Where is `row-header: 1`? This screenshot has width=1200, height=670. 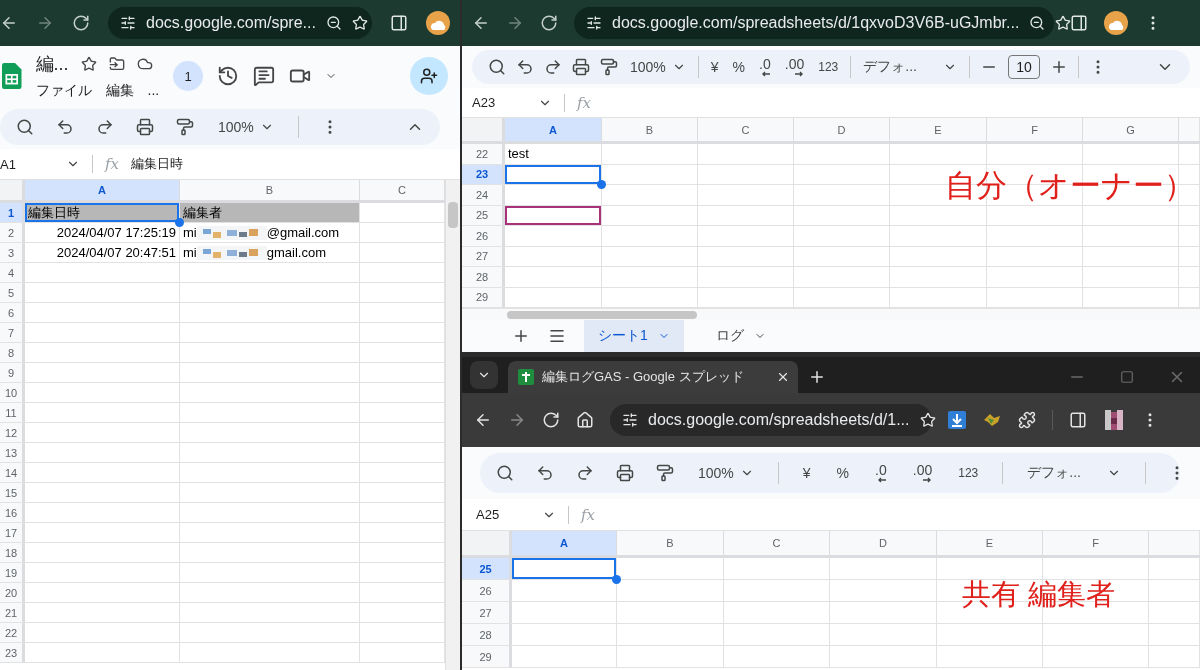 row-header: 1 is located at coordinates (12, 212).